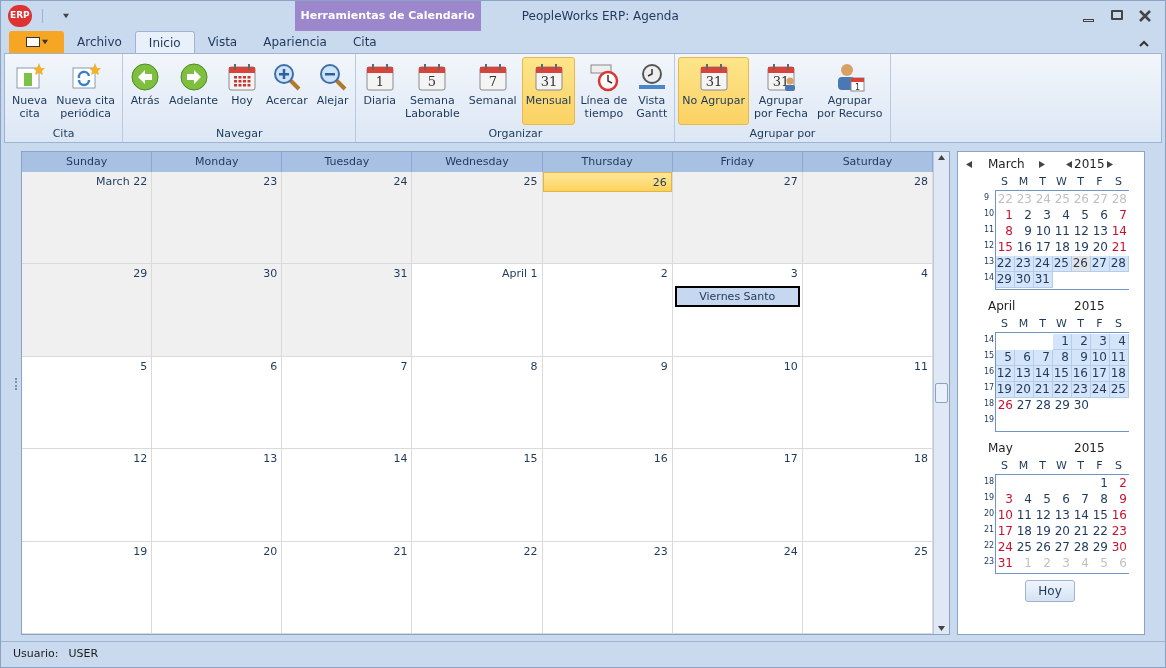  I want to click on restore-icon, so click(1117, 15).